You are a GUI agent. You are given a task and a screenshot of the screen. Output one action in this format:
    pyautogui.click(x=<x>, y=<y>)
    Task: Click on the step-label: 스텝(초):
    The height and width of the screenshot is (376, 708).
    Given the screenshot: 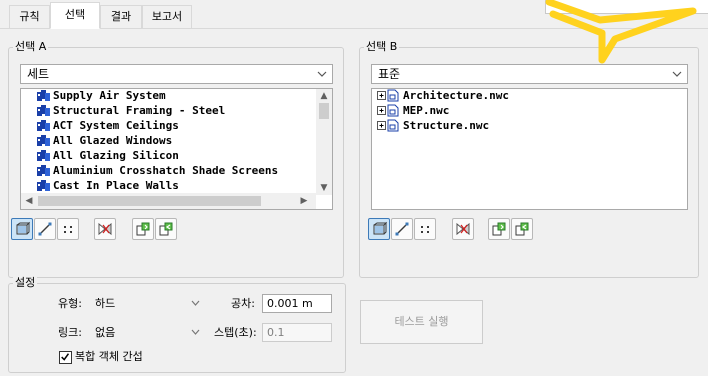 What is the action you would take?
    pyautogui.click(x=235, y=332)
    